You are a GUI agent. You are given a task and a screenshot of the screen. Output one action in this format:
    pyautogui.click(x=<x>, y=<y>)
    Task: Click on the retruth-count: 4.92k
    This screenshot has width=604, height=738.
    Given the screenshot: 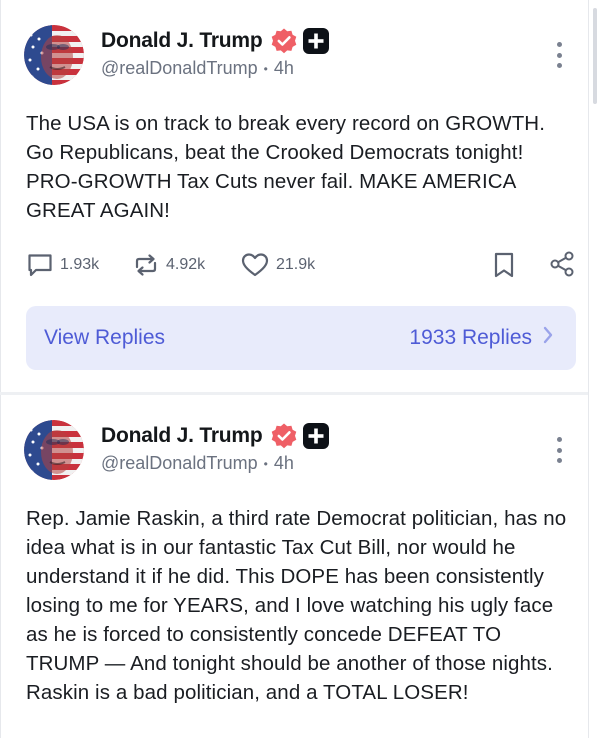 What is the action you would take?
    pyautogui.click(x=186, y=264)
    